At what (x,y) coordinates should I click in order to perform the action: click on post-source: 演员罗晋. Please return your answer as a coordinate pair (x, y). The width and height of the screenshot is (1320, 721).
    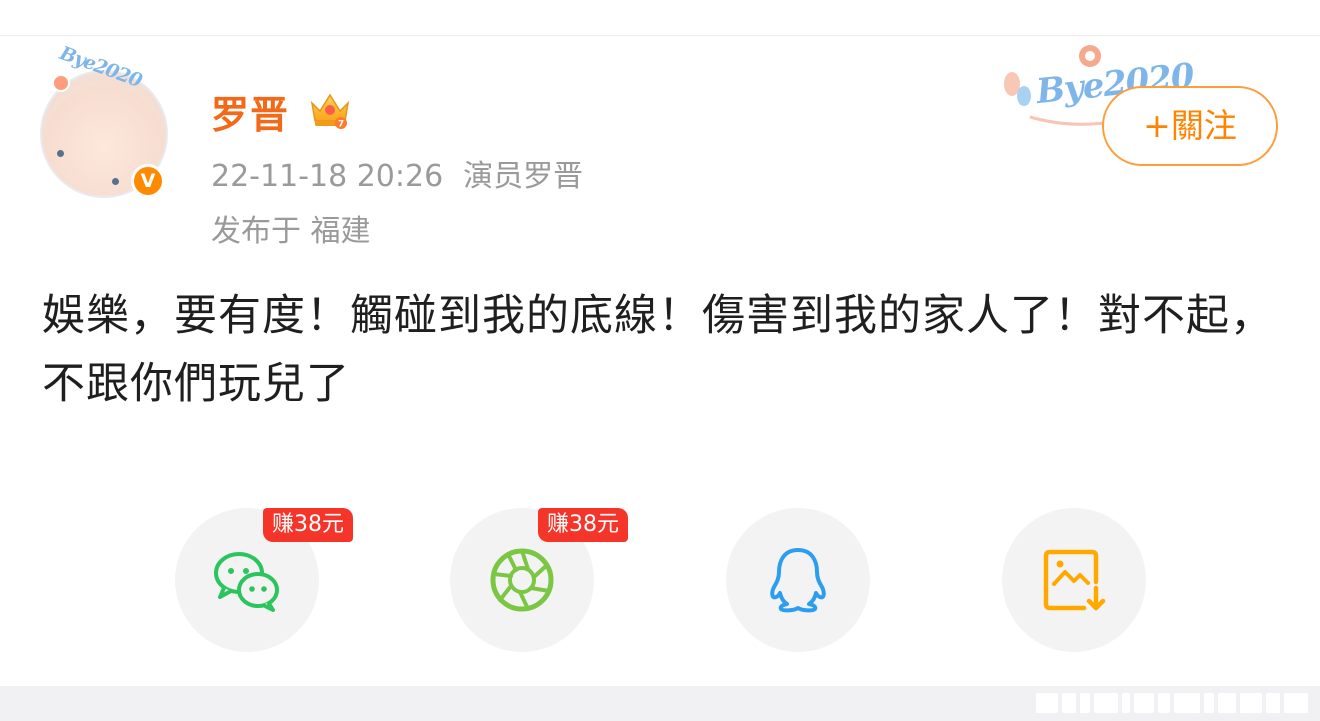
    Looking at the image, I should click on (523, 176).